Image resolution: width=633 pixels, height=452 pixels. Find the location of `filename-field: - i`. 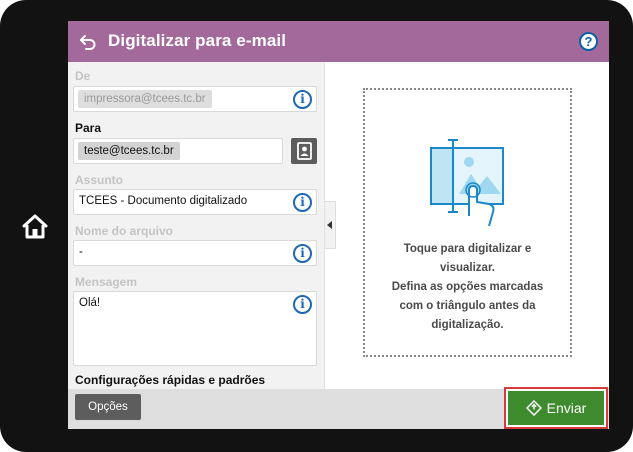

filename-field: - i is located at coordinates (195, 253).